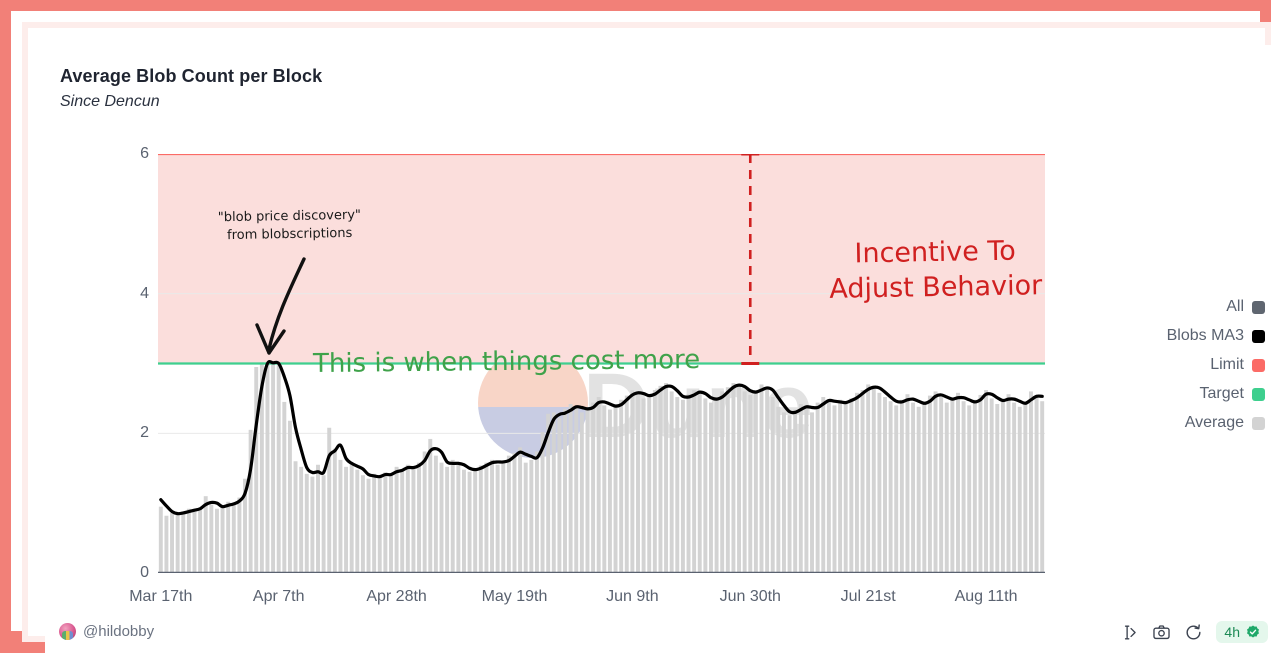  What do you see at coordinates (1253, 631) in the screenshot?
I see `verified-icon` at bounding box center [1253, 631].